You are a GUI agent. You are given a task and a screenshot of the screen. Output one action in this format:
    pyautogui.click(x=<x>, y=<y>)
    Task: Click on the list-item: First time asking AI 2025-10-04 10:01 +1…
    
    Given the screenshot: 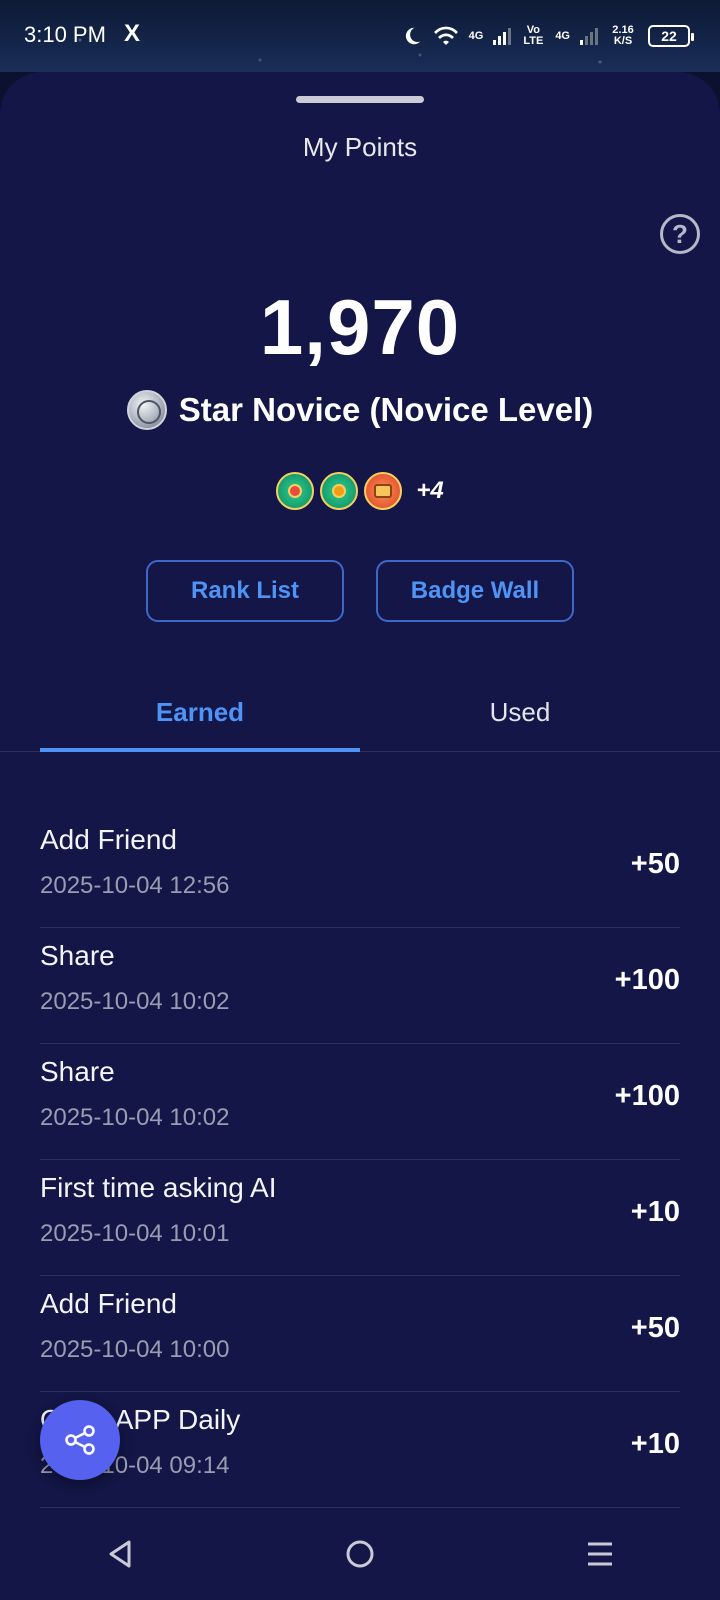 What is the action you would take?
    pyautogui.click(x=360, y=1218)
    